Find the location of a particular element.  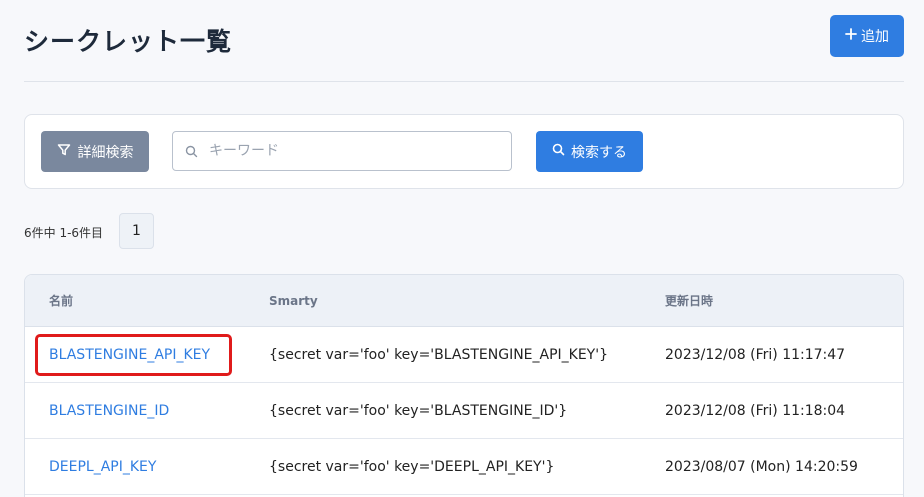

smarty-snippet: {secret var='foo' key='DEEPL_API_KEY'} is located at coordinates (412, 466).